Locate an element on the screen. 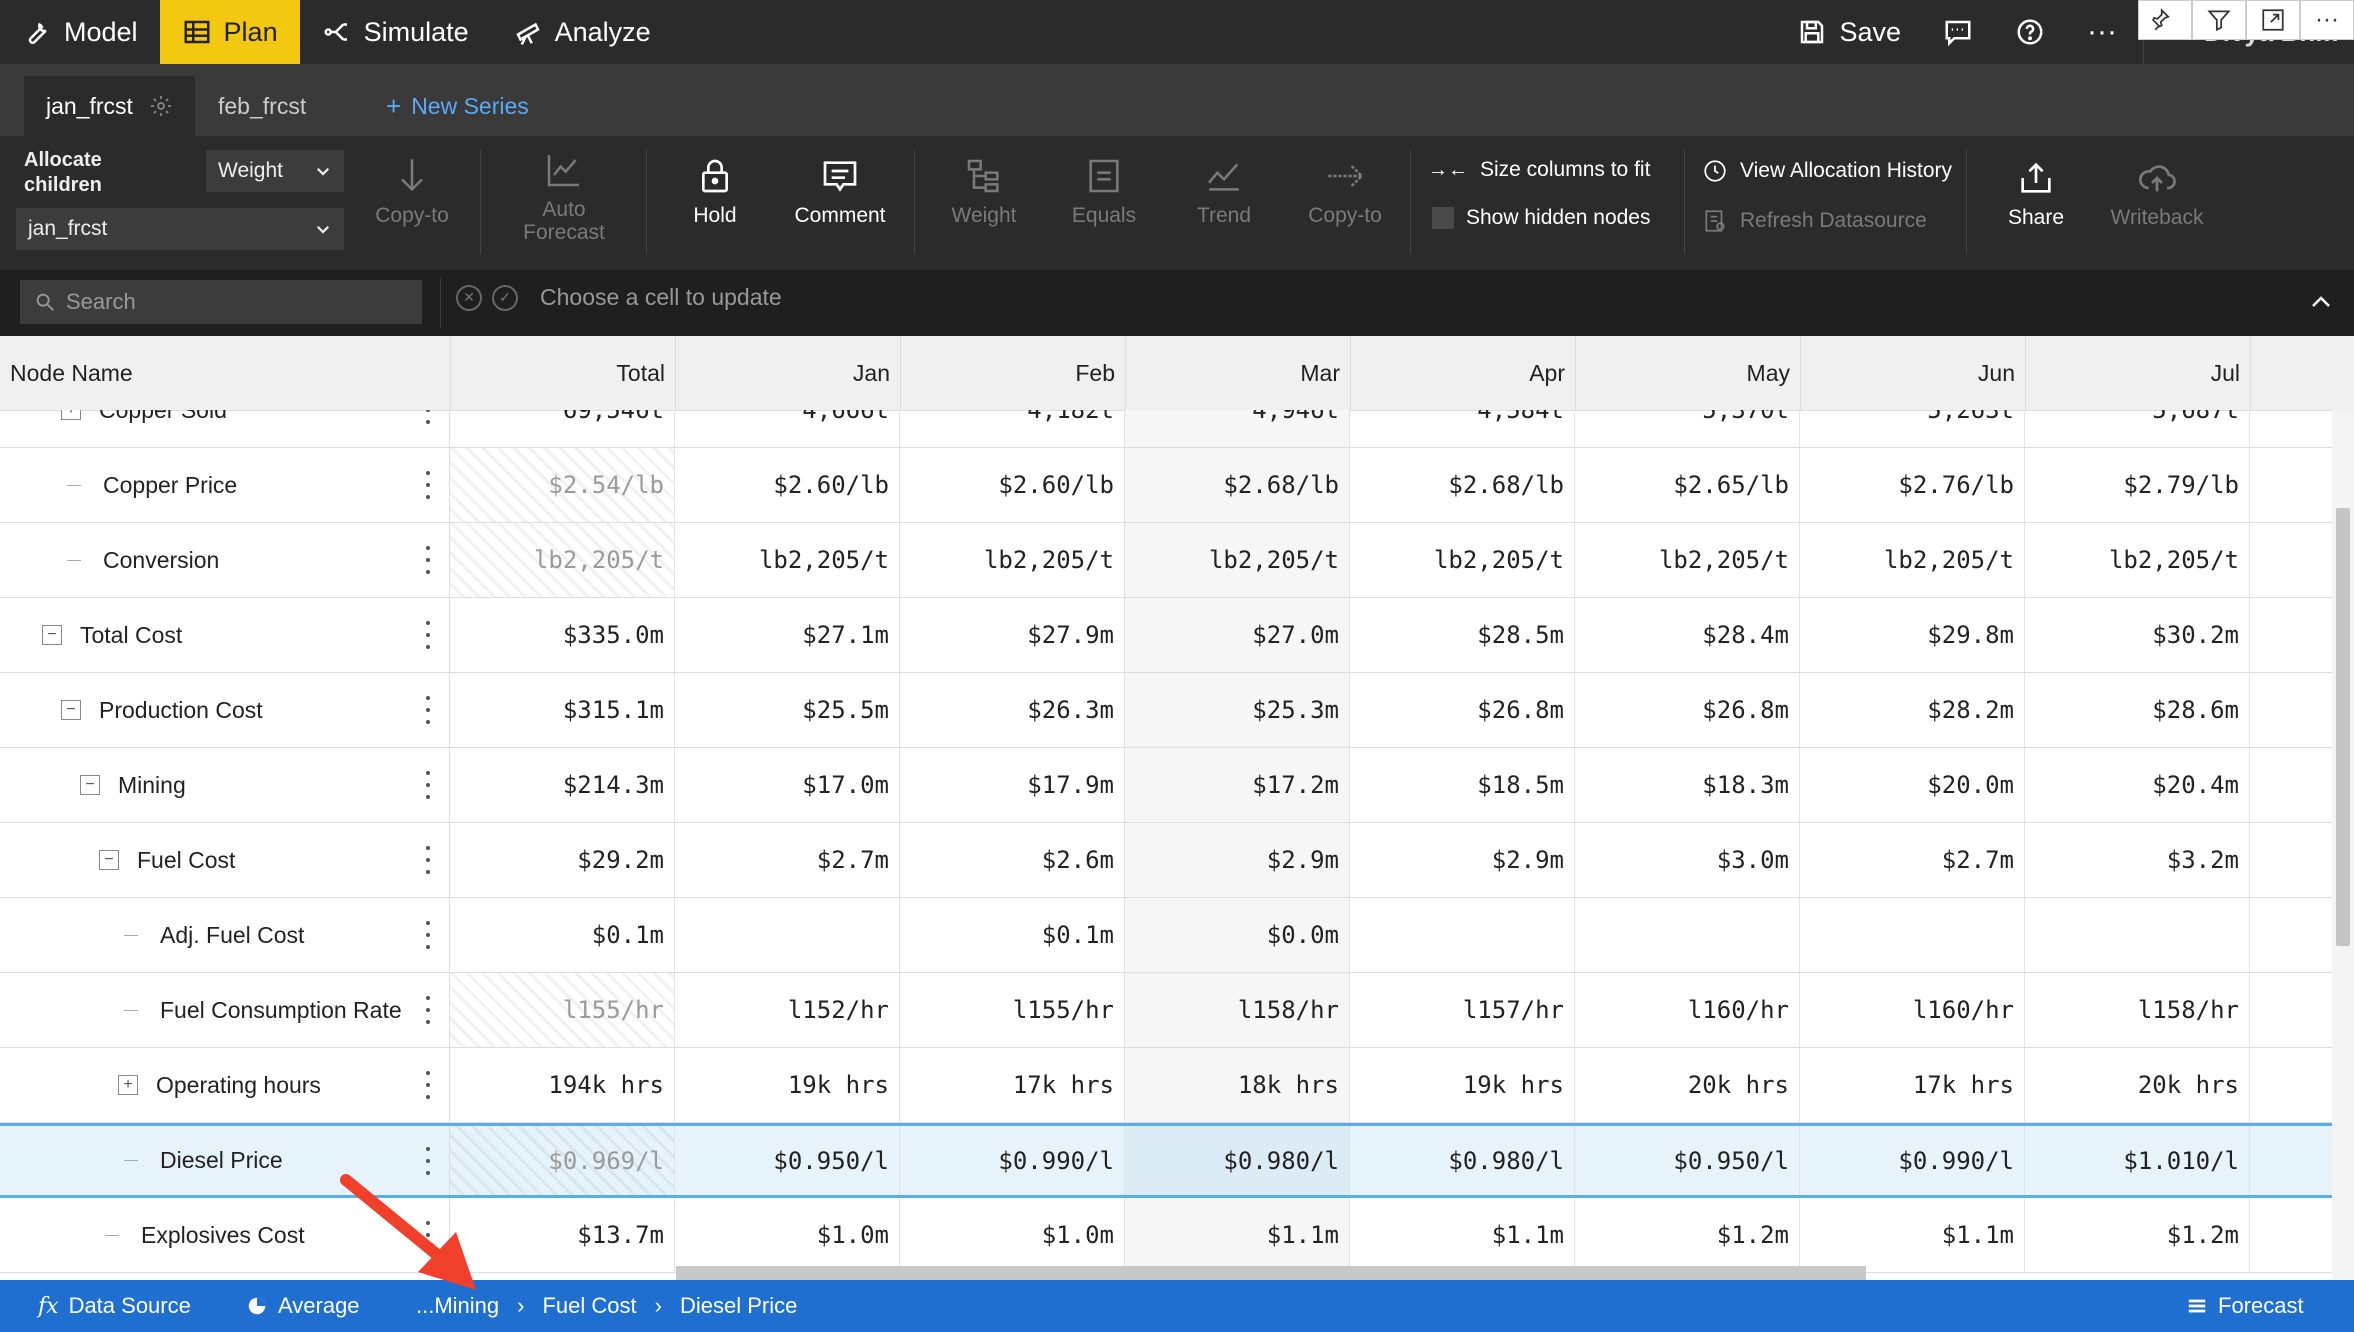 The height and width of the screenshot is (1332, 2354). tab-feb-frcst: feb_frcst is located at coordinates (262, 106).